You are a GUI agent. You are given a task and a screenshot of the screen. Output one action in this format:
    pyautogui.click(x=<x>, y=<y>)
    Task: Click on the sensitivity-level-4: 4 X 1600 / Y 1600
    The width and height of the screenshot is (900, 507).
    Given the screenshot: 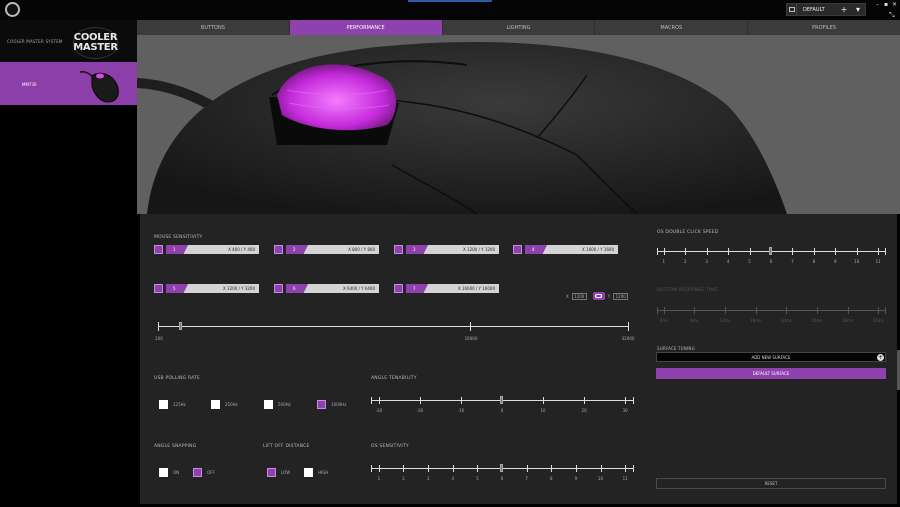 What is the action you would take?
    pyautogui.click(x=565, y=249)
    